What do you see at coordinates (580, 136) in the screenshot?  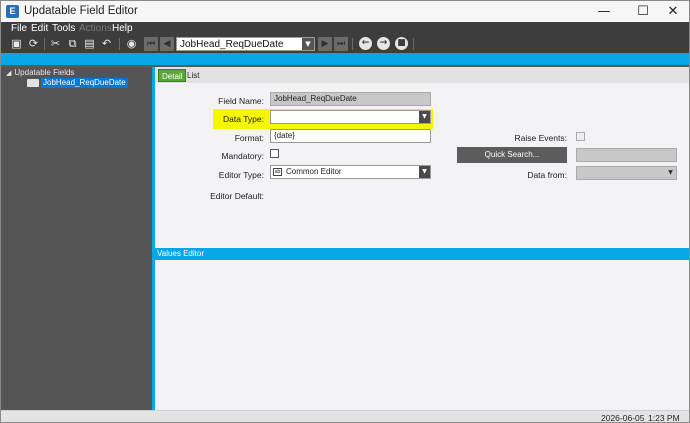 I see `raise-events-checkbox` at bounding box center [580, 136].